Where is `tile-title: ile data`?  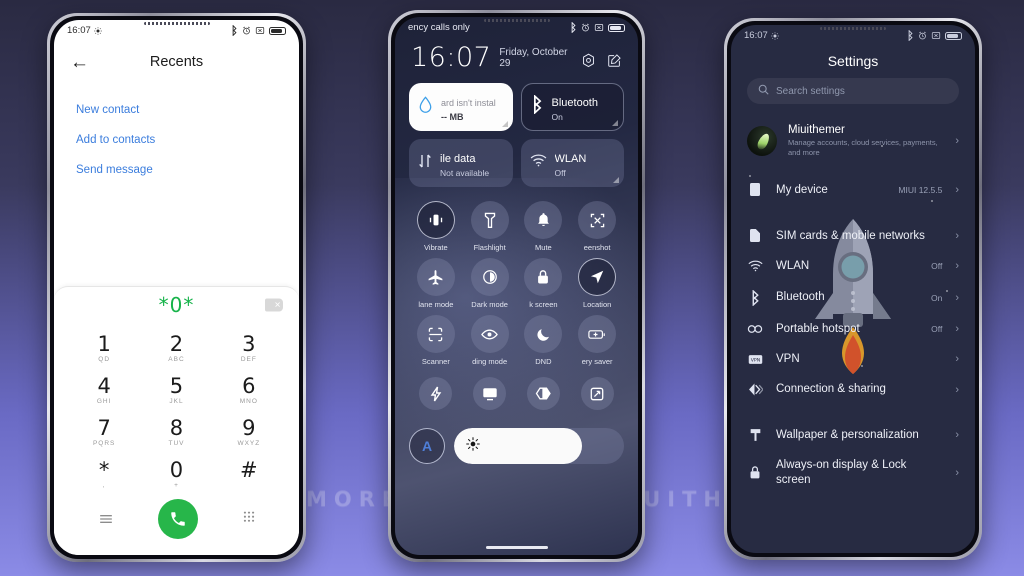
tile-title: ile data is located at coordinates (458, 158).